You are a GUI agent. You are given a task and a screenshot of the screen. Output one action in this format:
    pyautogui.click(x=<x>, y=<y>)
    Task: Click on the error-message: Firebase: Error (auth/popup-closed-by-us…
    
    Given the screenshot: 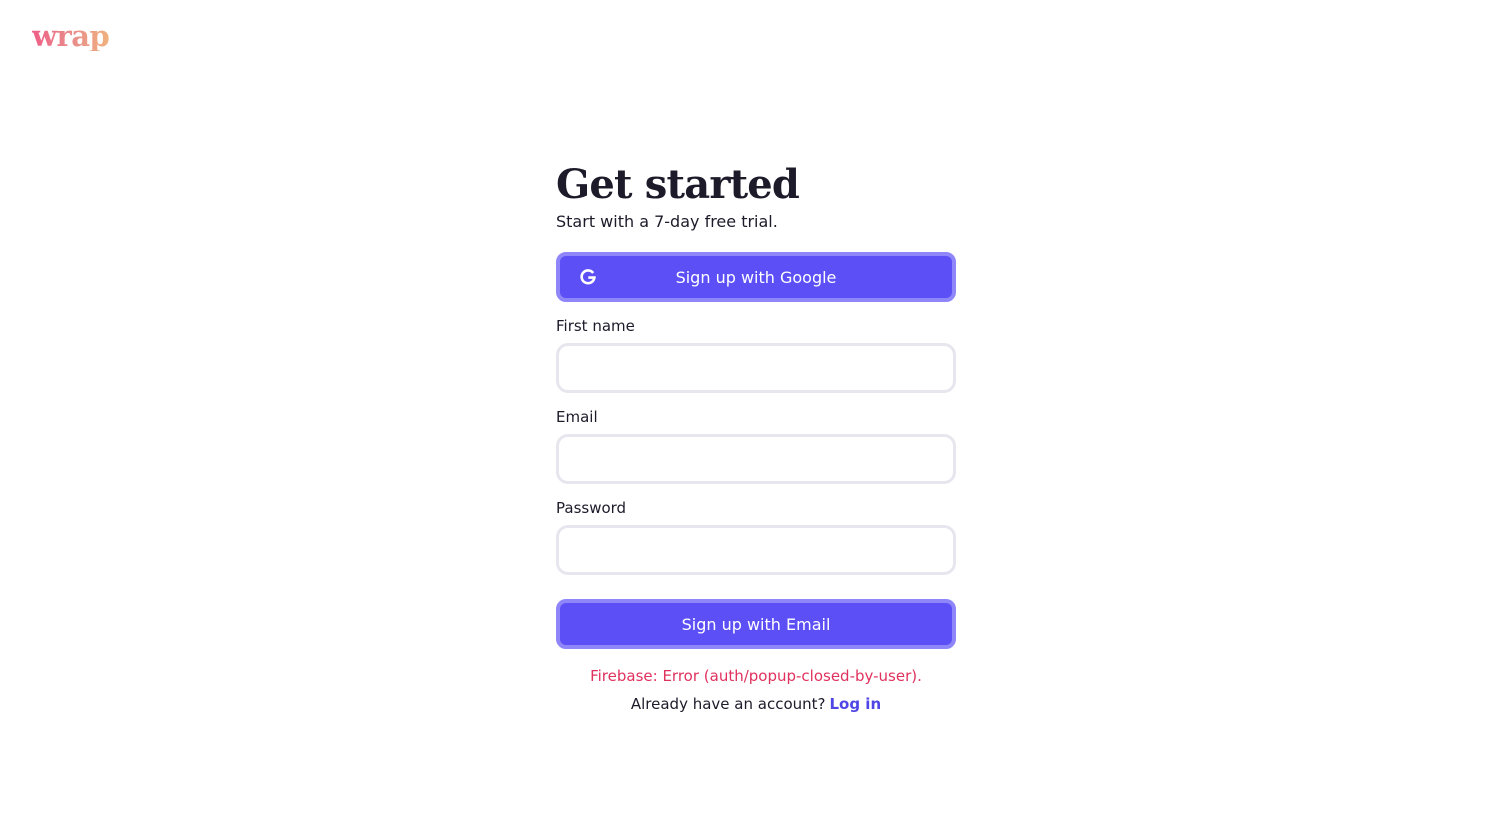 What is the action you would take?
    pyautogui.click(x=756, y=676)
    